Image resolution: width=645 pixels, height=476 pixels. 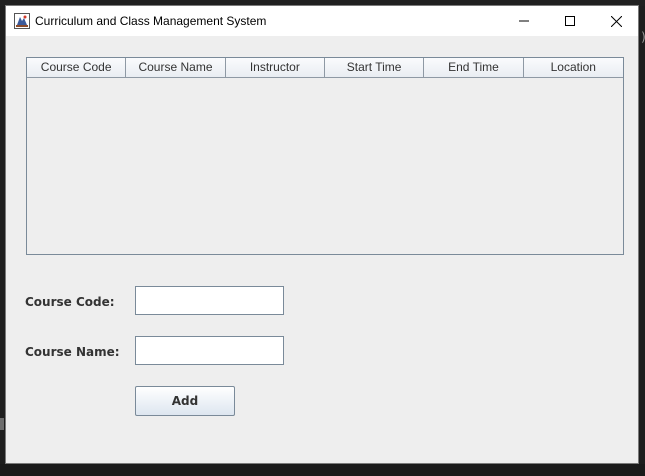 I want to click on minimize-icon, so click(x=524, y=21).